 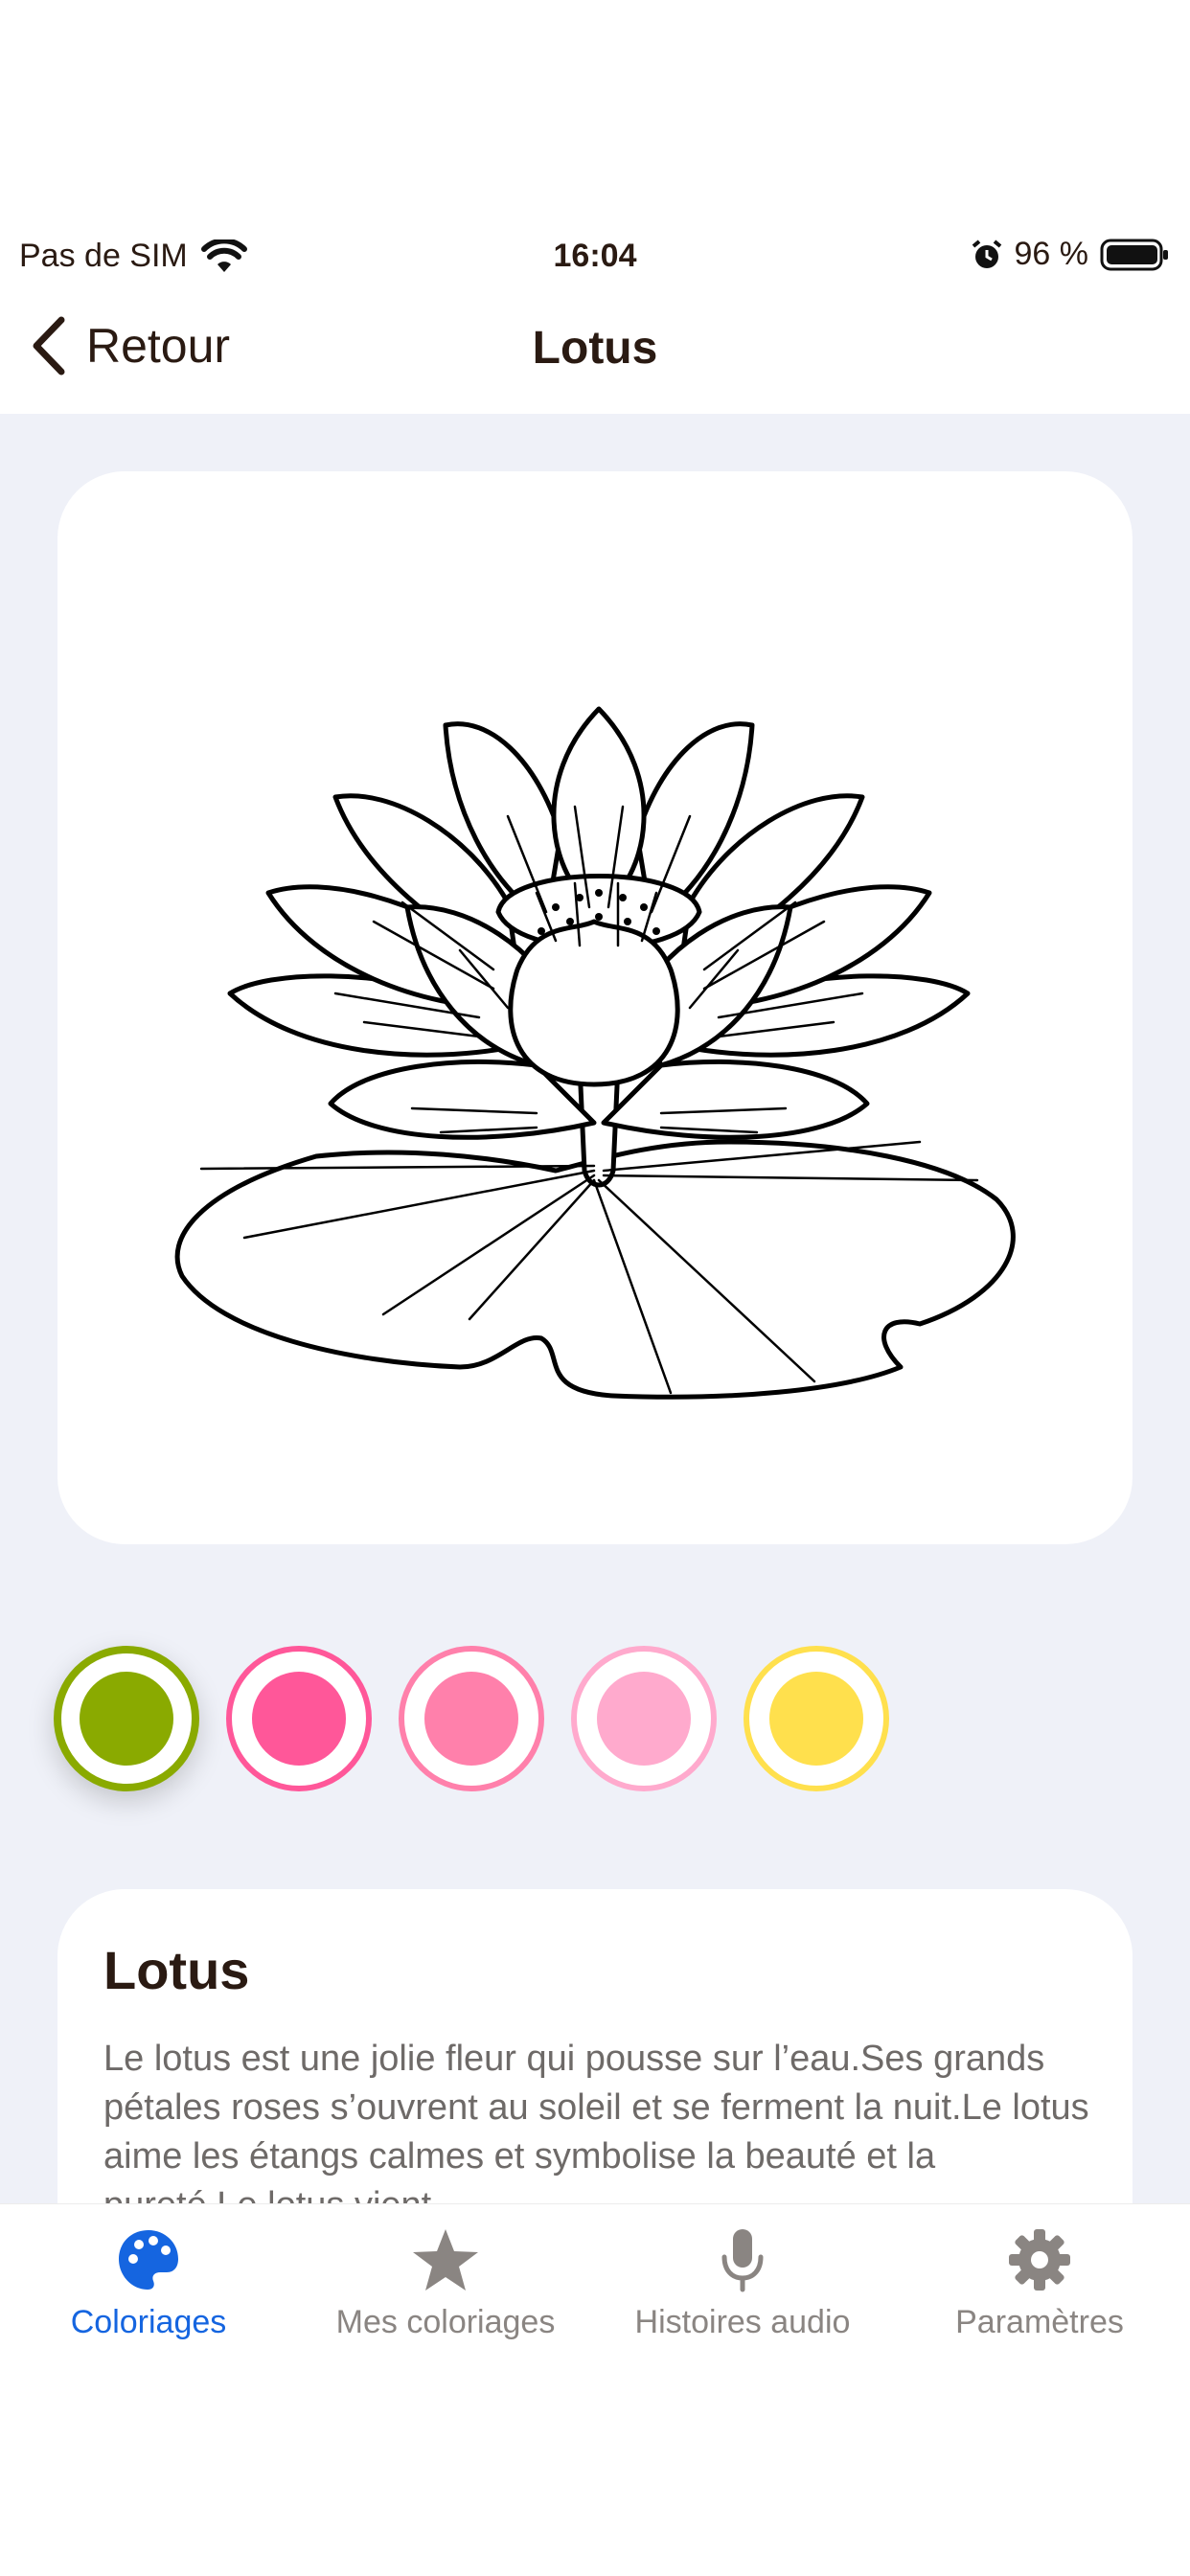 What do you see at coordinates (986, 253) in the screenshot?
I see `alarm-icon` at bounding box center [986, 253].